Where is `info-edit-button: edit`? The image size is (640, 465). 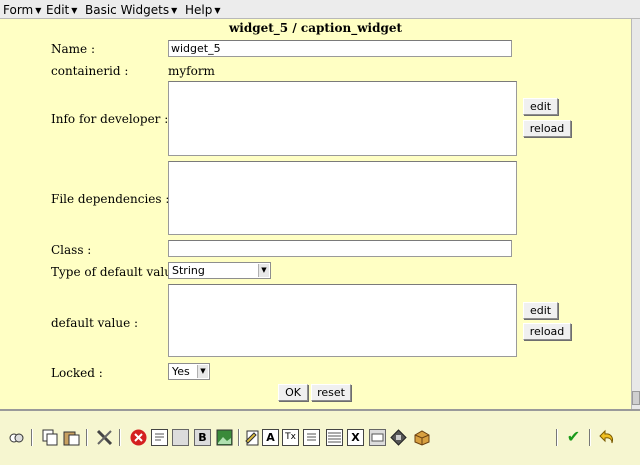 info-edit-button: edit is located at coordinates (540, 106).